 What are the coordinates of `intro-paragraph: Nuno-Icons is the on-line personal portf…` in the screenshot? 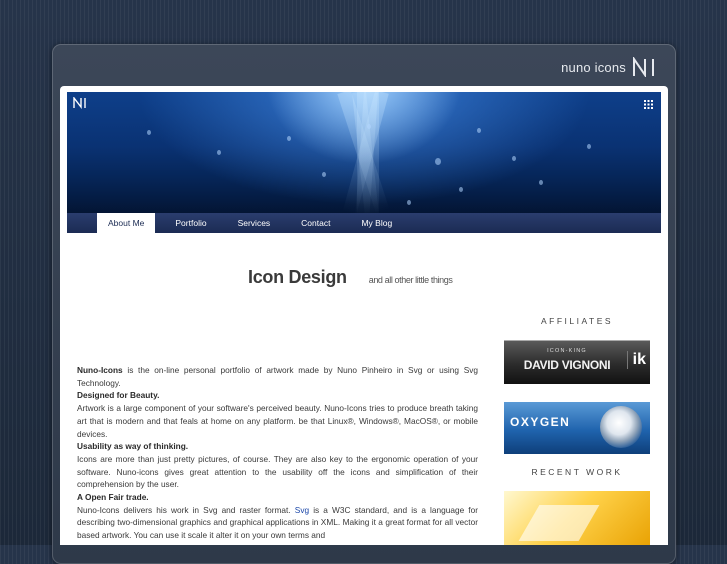 It's located at (277, 376).